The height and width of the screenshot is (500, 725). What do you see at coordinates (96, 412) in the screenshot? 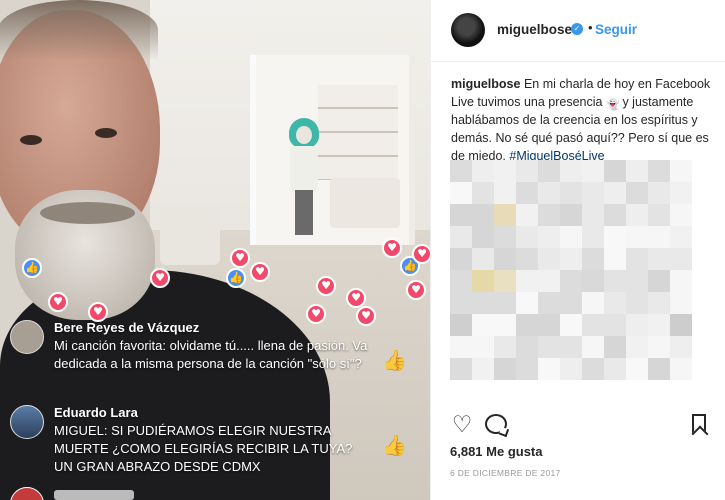
I see `comment-author: Eduardo Lara` at bounding box center [96, 412].